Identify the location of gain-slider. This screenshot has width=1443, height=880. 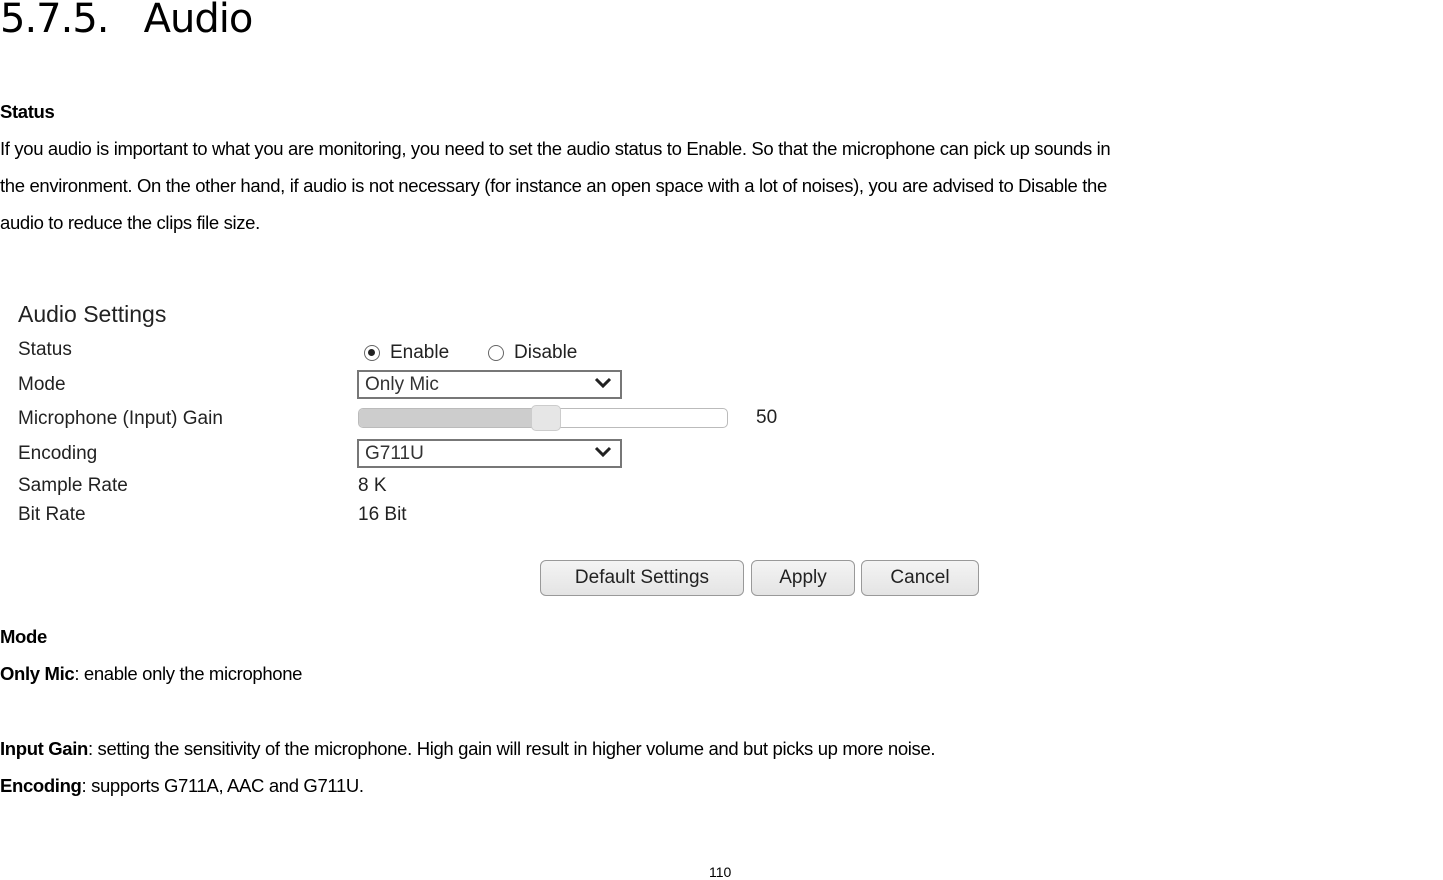
(543, 418).